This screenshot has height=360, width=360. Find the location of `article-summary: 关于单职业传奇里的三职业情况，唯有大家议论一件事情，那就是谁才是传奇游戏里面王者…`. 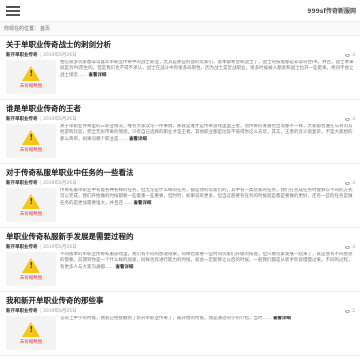

article-summary: 关于单职业传奇里的三职业情况，唯有大家议论一件事情，那就是谁才是传奇游戏里面王者… is located at coordinates (207, 140).